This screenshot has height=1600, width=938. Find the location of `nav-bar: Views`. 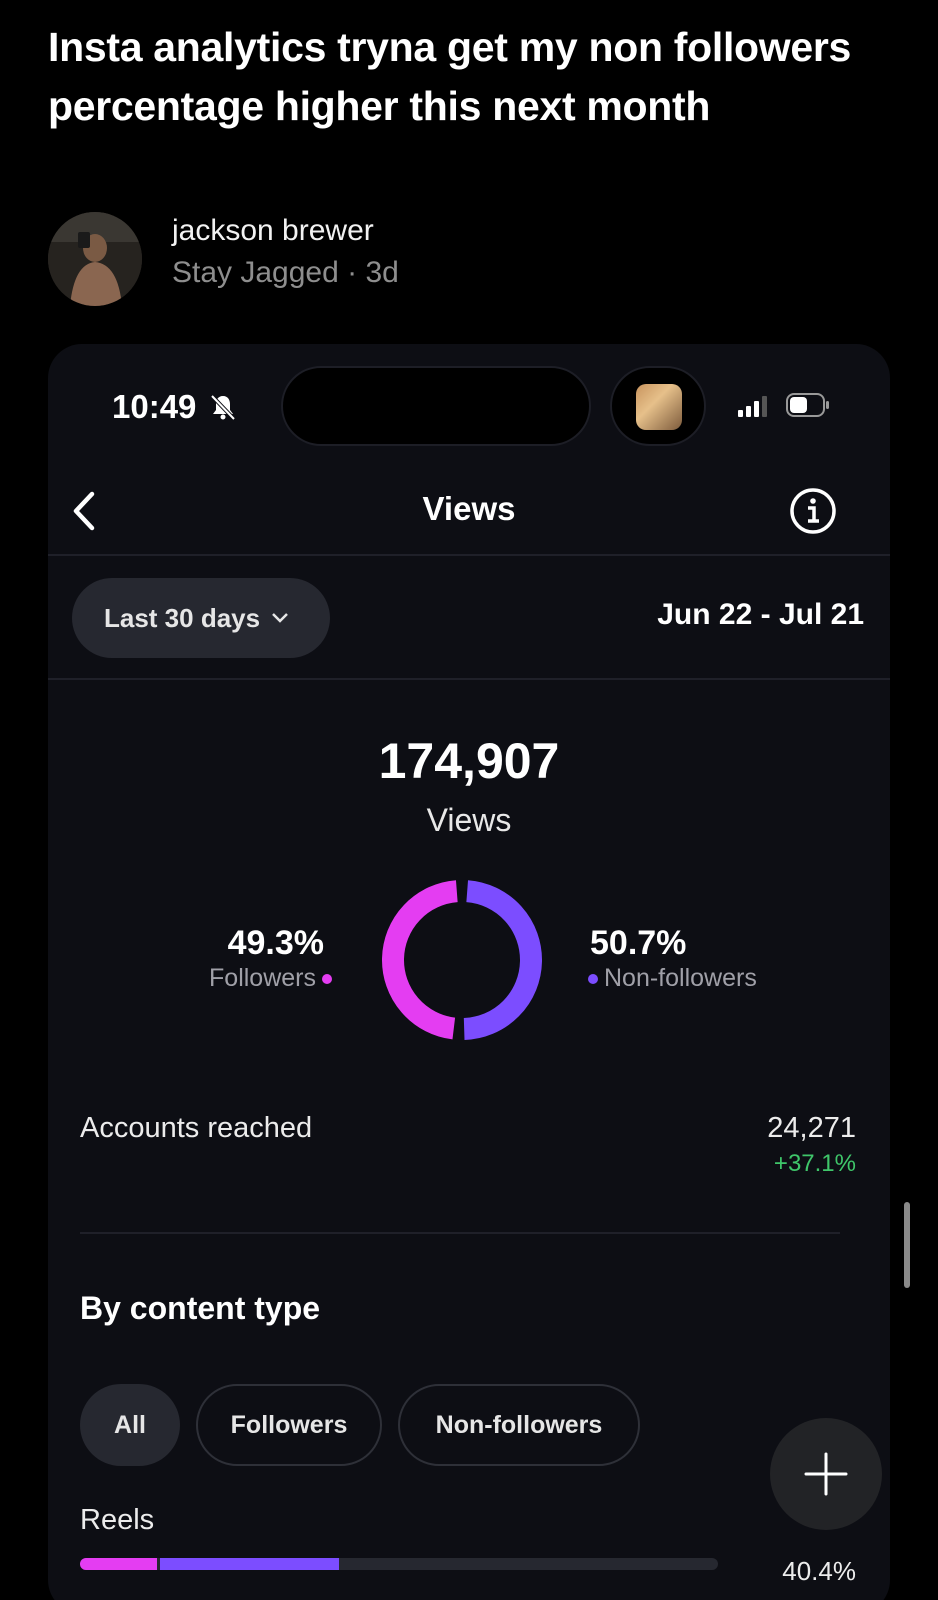

nav-bar: Views is located at coordinates (469, 510).